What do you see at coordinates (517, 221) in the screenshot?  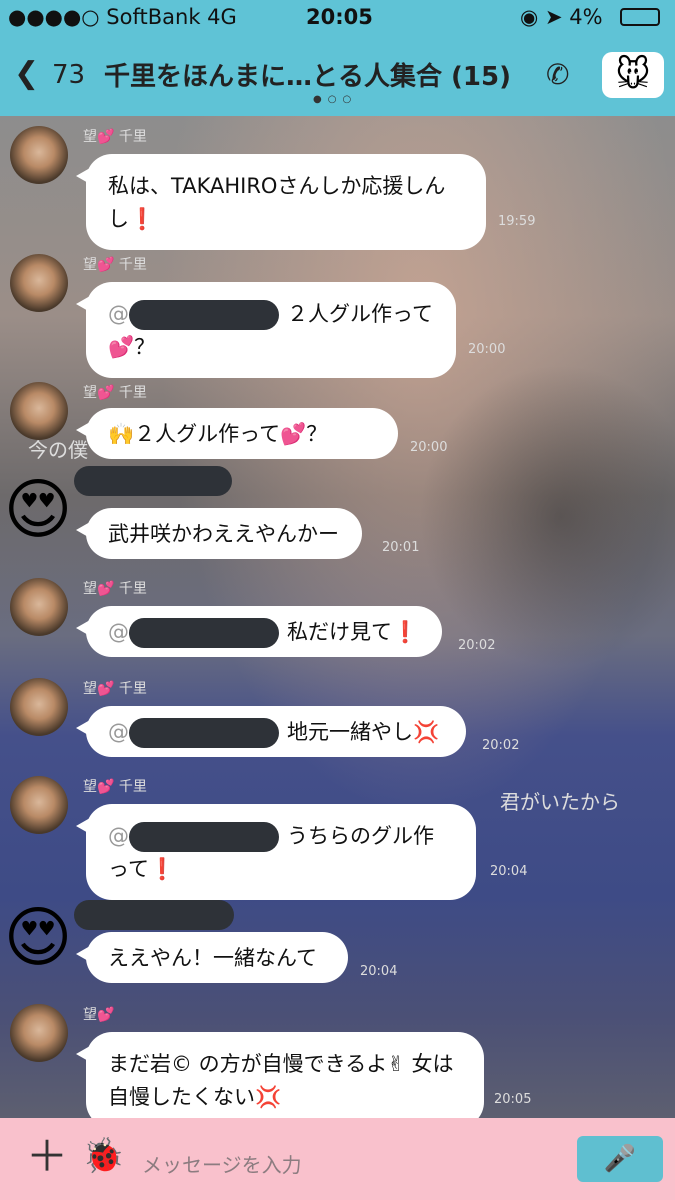 I see `timestamp: 19:59` at bounding box center [517, 221].